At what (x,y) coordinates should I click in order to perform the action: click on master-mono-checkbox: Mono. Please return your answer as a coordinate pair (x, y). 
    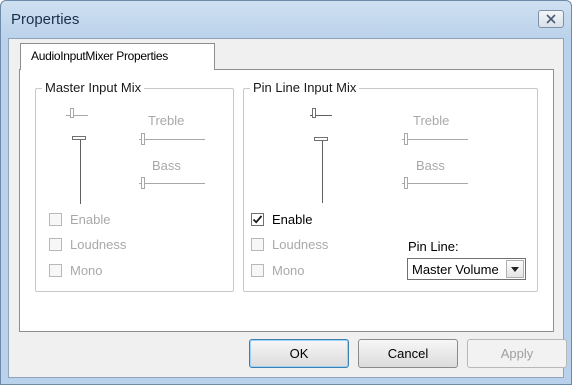
    Looking at the image, I should click on (76, 270).